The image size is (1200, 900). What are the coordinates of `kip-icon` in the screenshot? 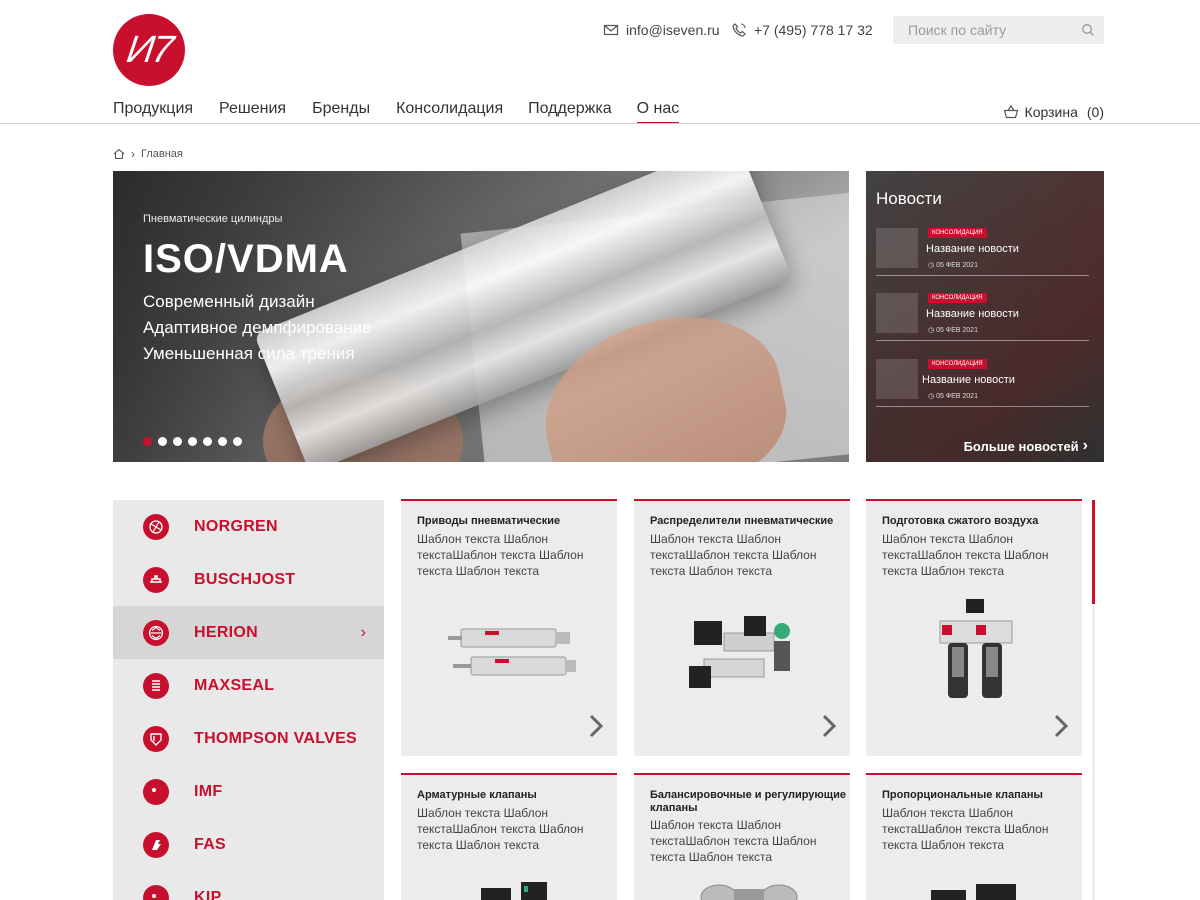 It's located at (156, 892).